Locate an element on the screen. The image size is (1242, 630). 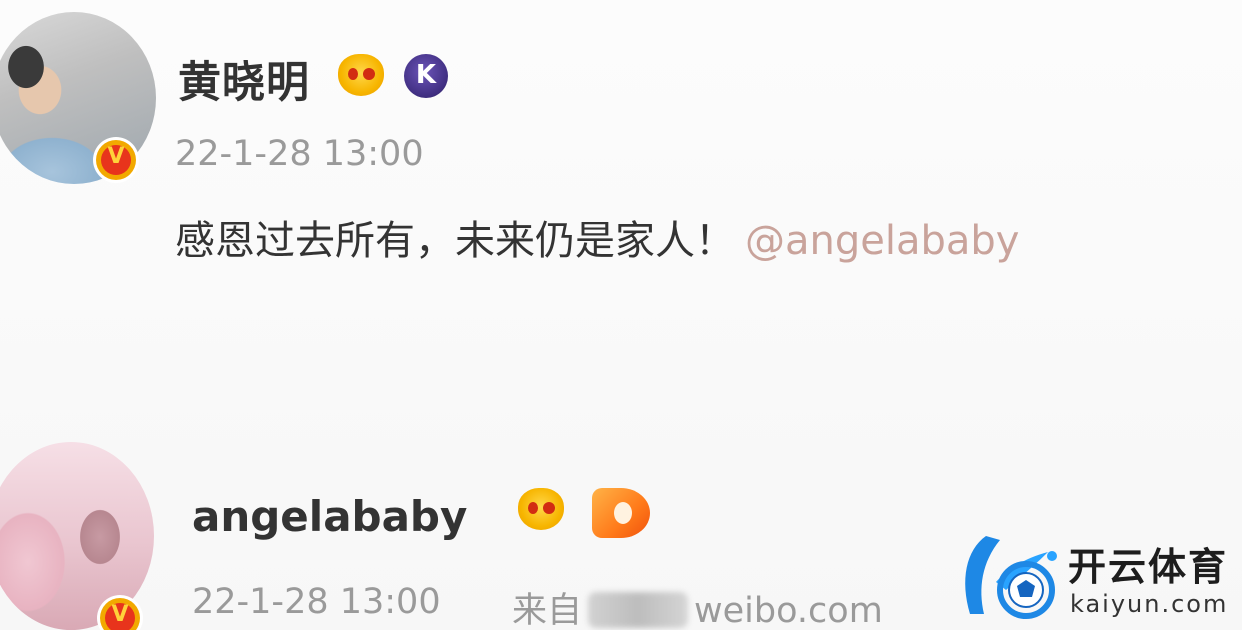
brand-logo-icon is located at coordinates (1011, 577).